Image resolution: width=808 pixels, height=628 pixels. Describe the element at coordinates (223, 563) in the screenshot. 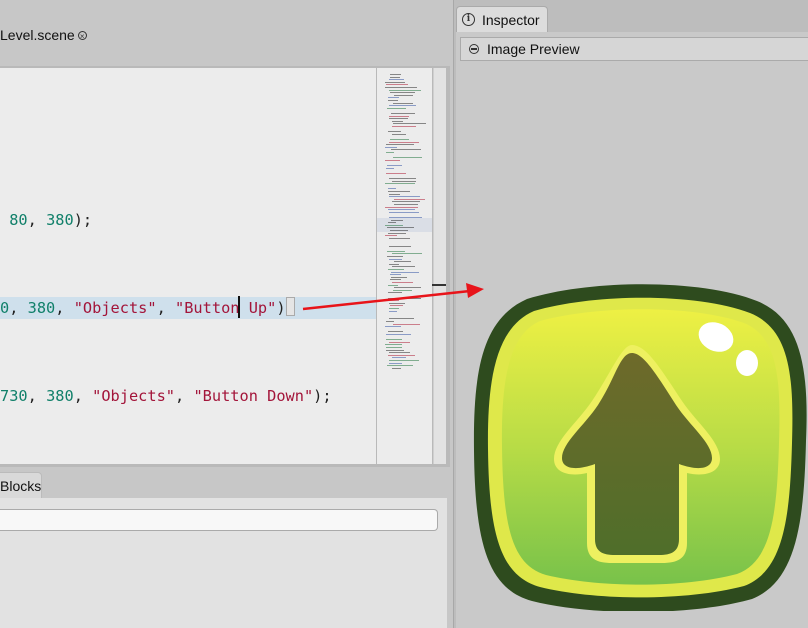

I see `blocks-panel` at that location.